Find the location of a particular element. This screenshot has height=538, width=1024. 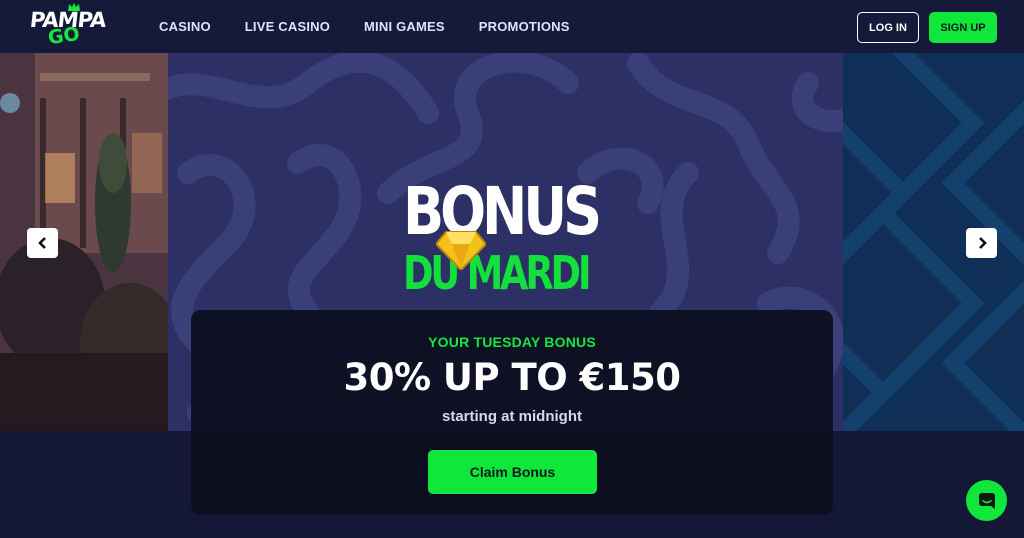

carousel-next-button is located at coordinates (981, 243).